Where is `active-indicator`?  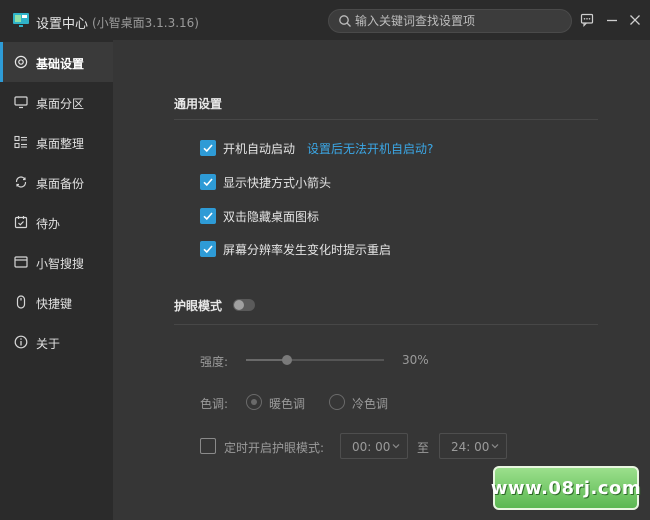
active-indicator is located at coordinates (1, 62).